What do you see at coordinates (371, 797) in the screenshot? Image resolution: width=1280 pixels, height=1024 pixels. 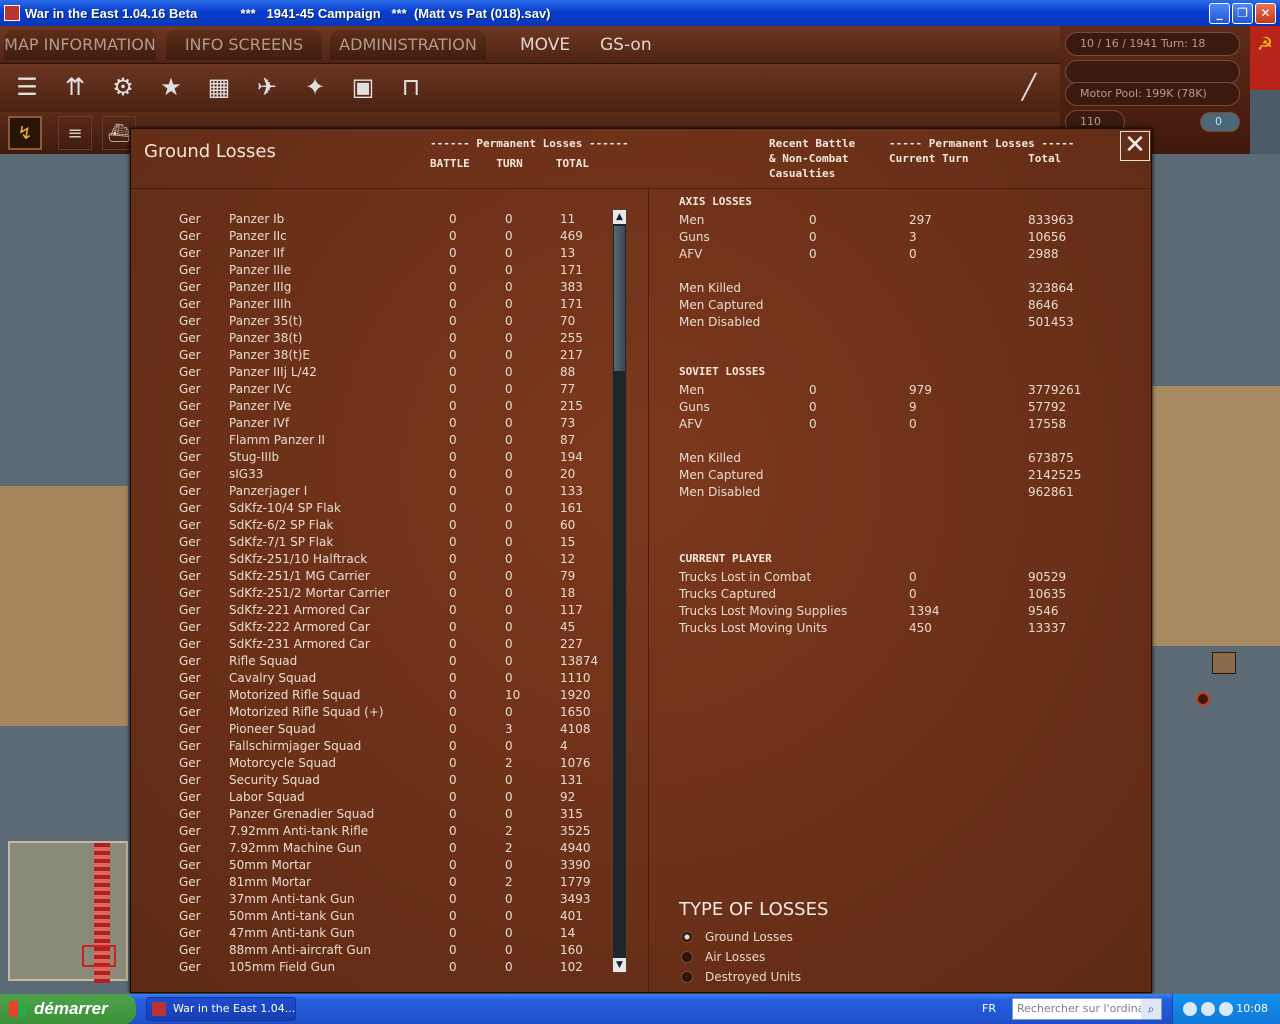 I see `table-row: Ger Labor Squad 0 0 92` at bounding box center [371, 797].